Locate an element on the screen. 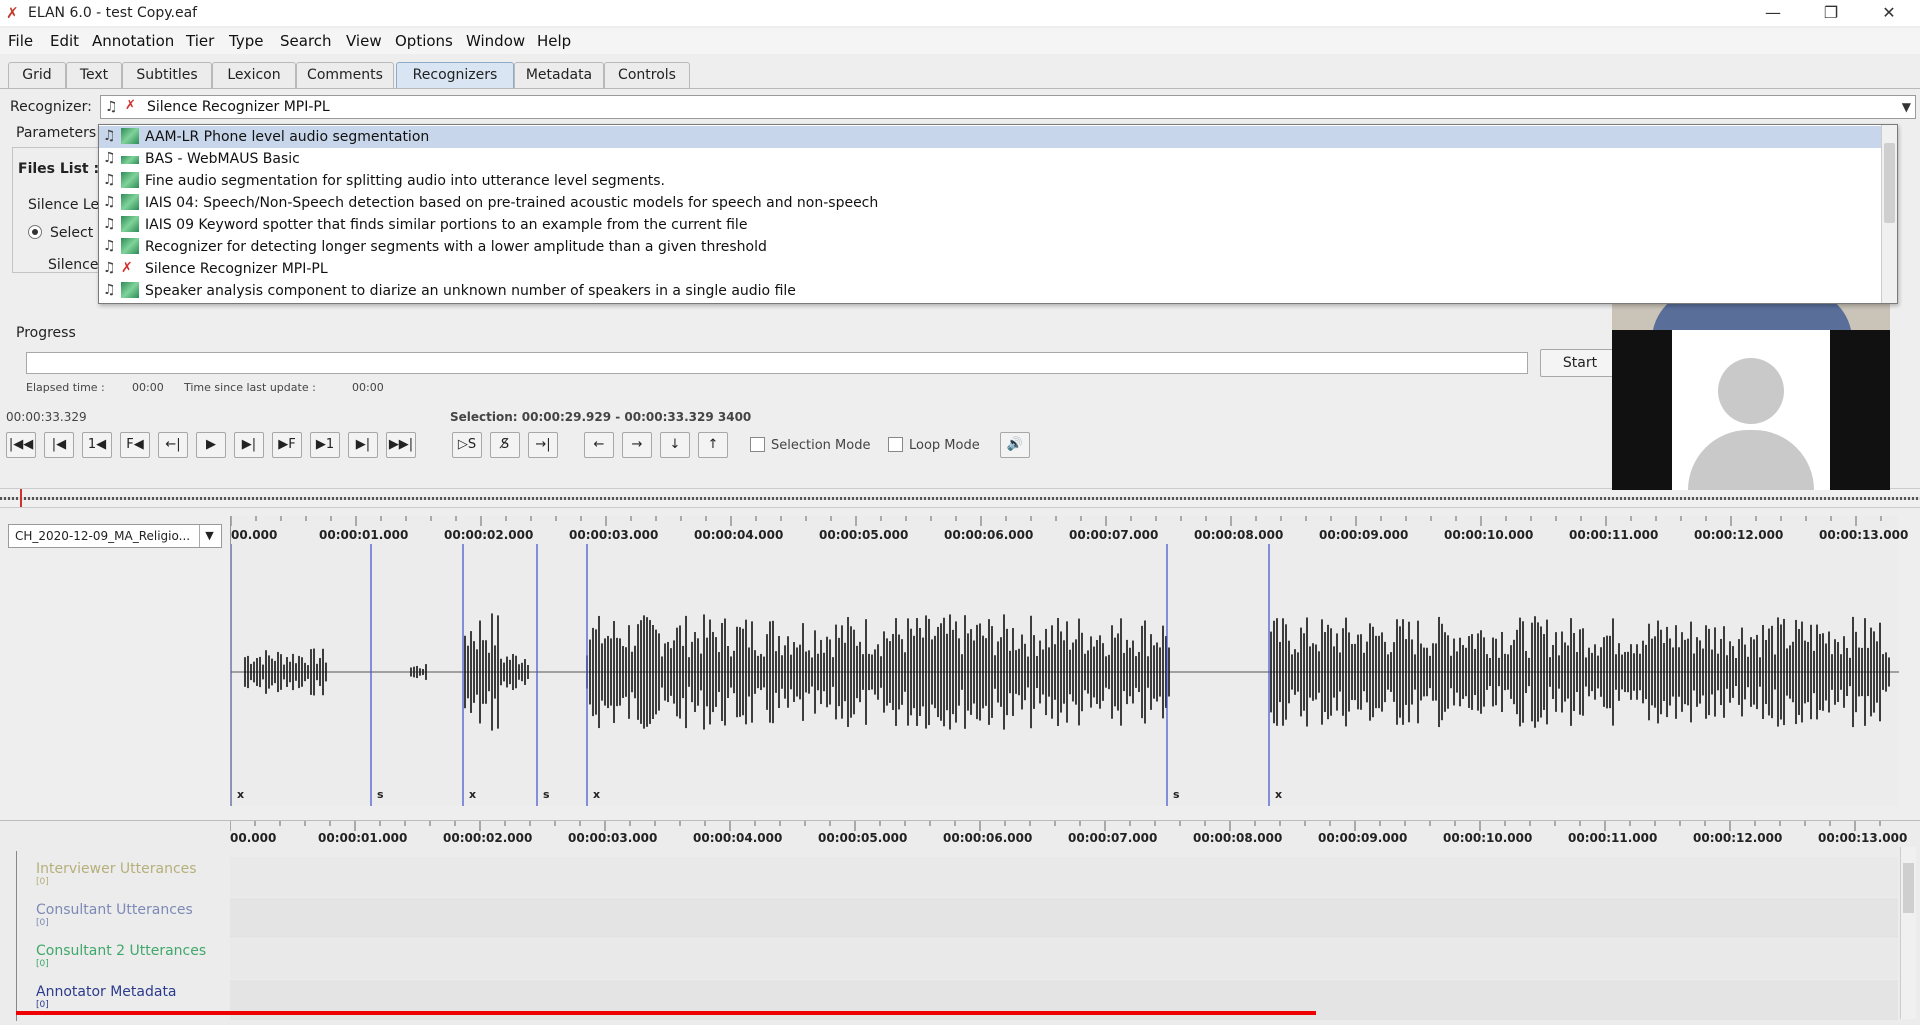 The height and width of the screenshot is (1025, 1920). previous-frame-button: |◀ is located at coordinates (59, 445).